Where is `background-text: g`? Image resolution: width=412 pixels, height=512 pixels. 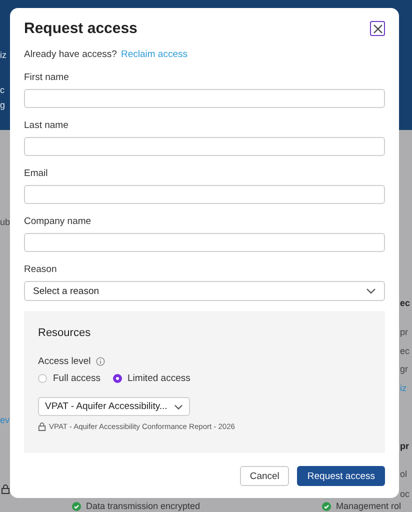
background-text: g is located at coordinates (3, 105).